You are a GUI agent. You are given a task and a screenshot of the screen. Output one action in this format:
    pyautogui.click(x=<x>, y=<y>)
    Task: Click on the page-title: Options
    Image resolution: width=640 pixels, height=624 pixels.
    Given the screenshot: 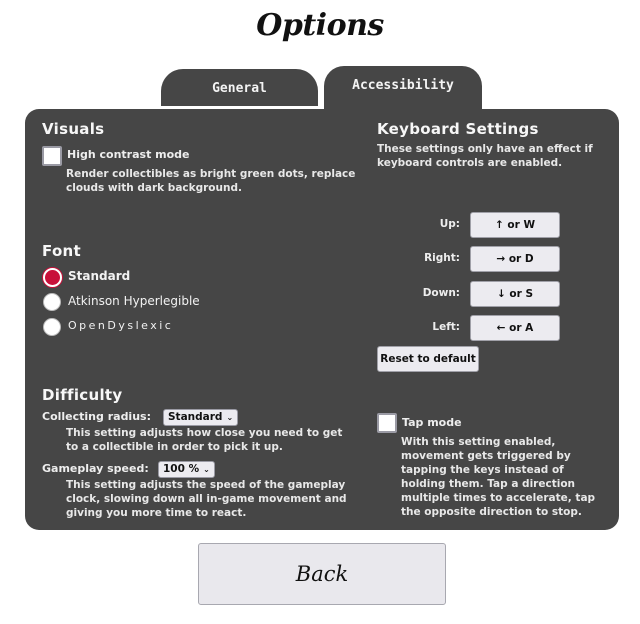 What is the action you would take?
    pyautogui.click(x=320, y=25)
    